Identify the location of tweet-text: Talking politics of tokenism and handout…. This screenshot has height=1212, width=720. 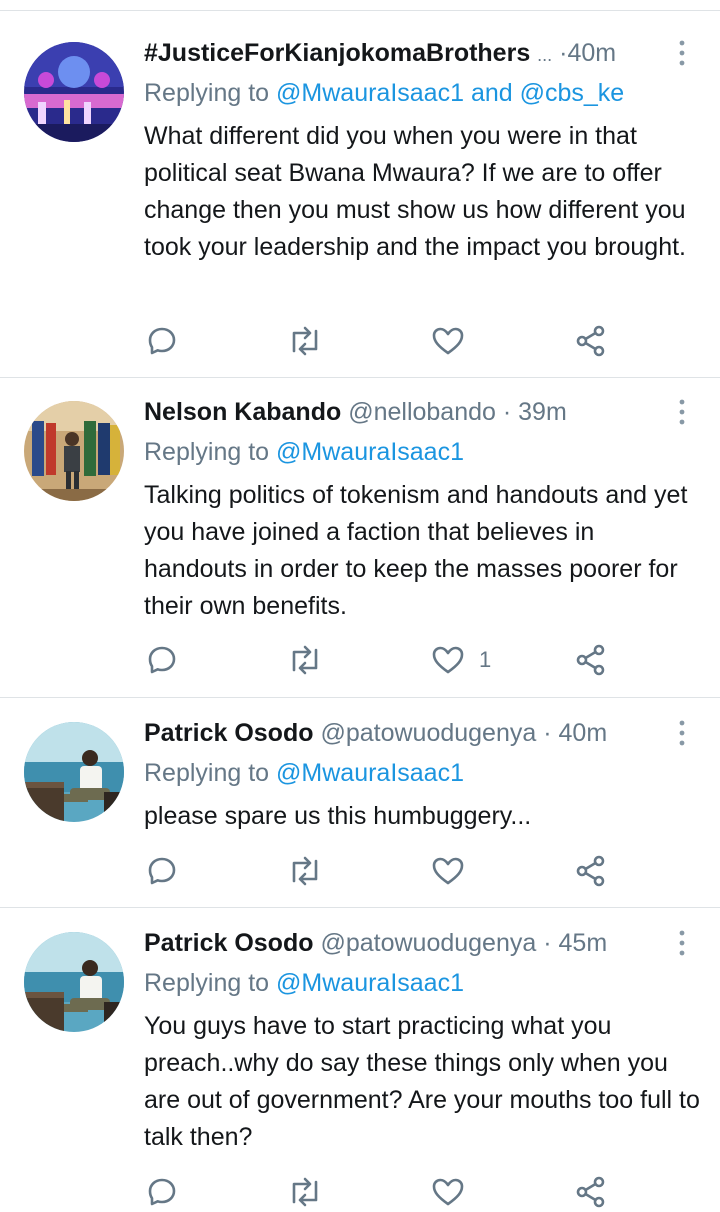
(416, 550).